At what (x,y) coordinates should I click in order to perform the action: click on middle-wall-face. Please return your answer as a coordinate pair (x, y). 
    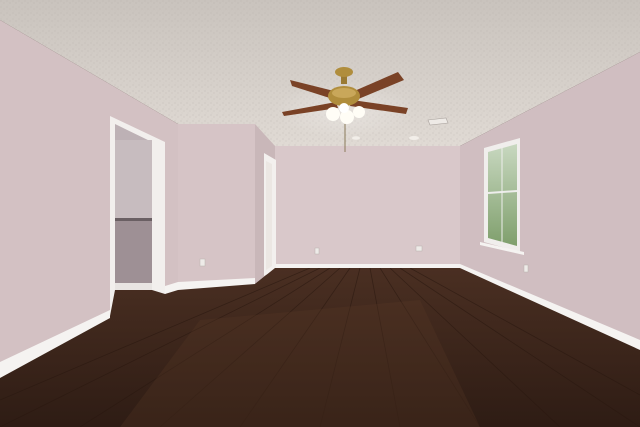
    Looking at the image, I should click on (216, 206).